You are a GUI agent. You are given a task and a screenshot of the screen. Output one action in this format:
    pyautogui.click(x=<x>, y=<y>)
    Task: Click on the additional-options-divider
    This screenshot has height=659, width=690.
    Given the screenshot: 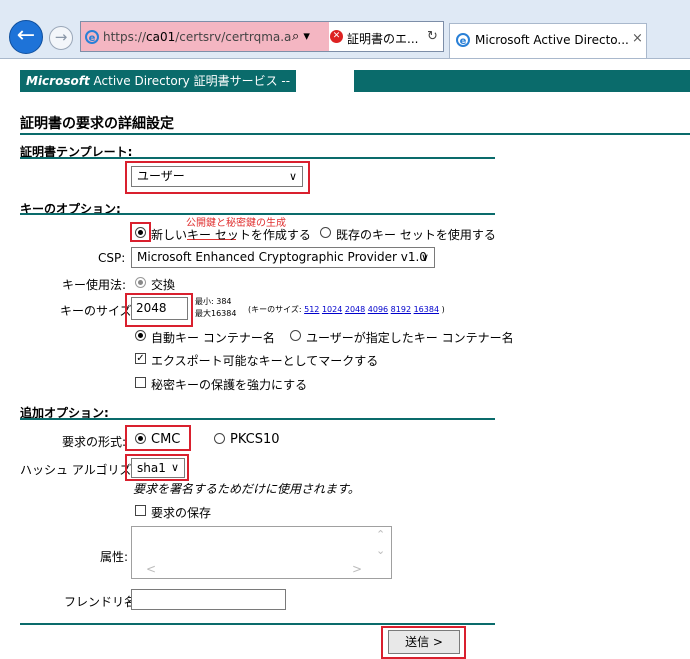 What is the action you would take?
    pyautogui.click(x=257, y=419)
    